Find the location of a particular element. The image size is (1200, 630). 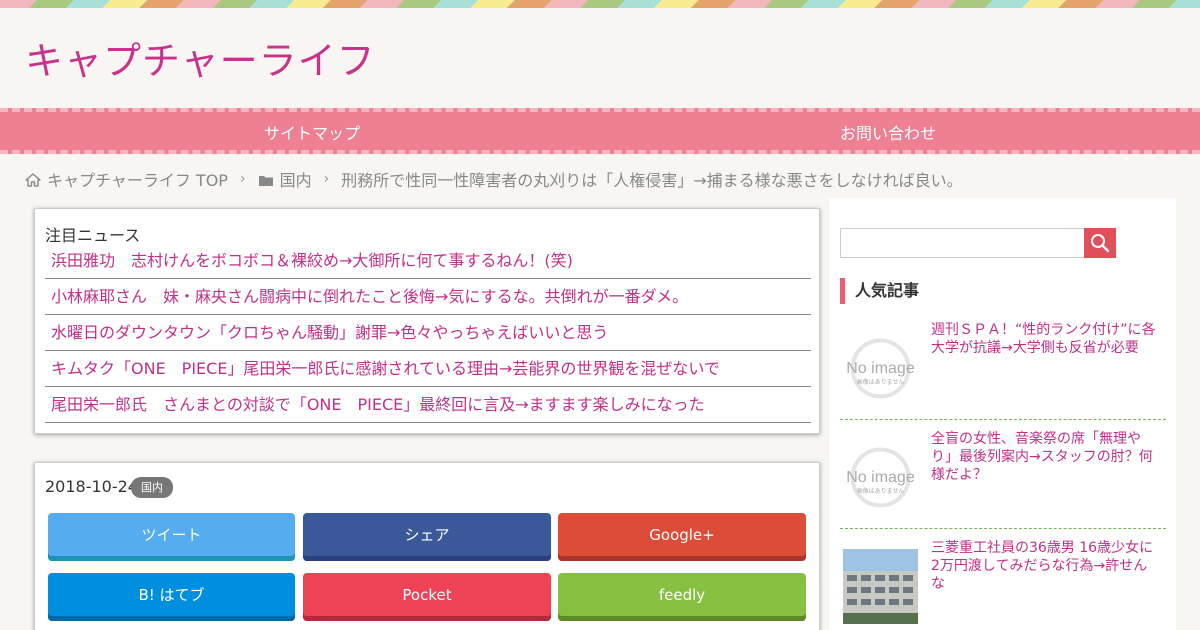

global-nav: サイトマップ お問い合わせ is located at coordinates (600, 131).